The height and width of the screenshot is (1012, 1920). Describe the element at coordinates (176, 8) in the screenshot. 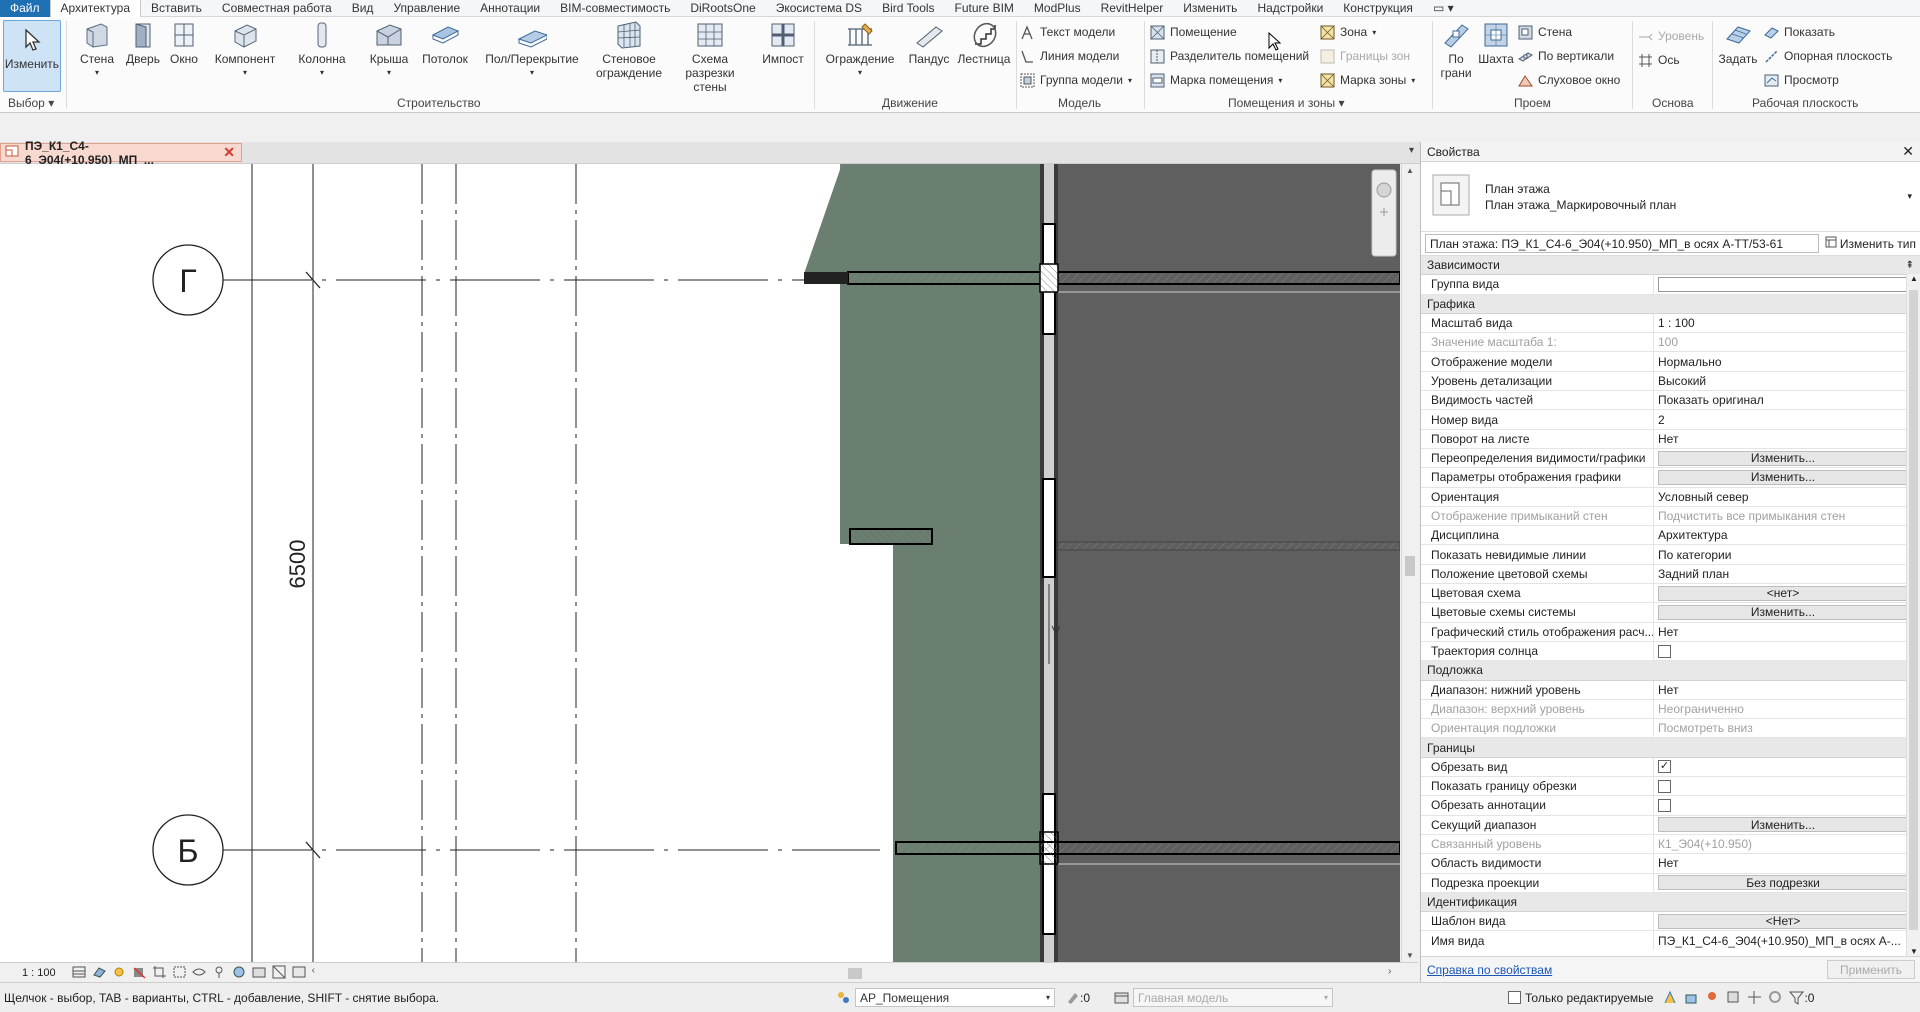

I see `tab-insert: Вставить` at that location.